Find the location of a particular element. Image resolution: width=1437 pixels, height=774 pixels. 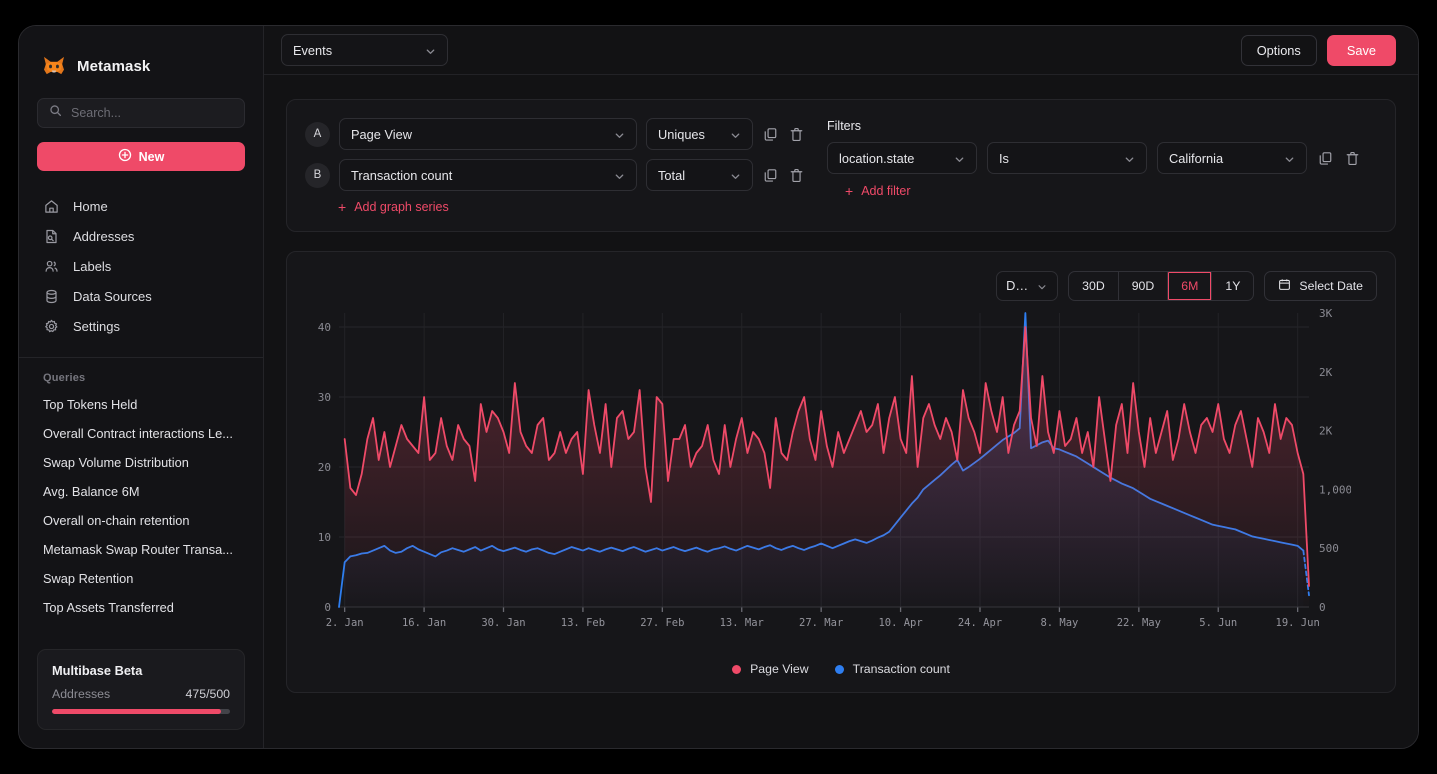

sidebar-item-data-sources: Data Sources is located at coordinates (141, 296).